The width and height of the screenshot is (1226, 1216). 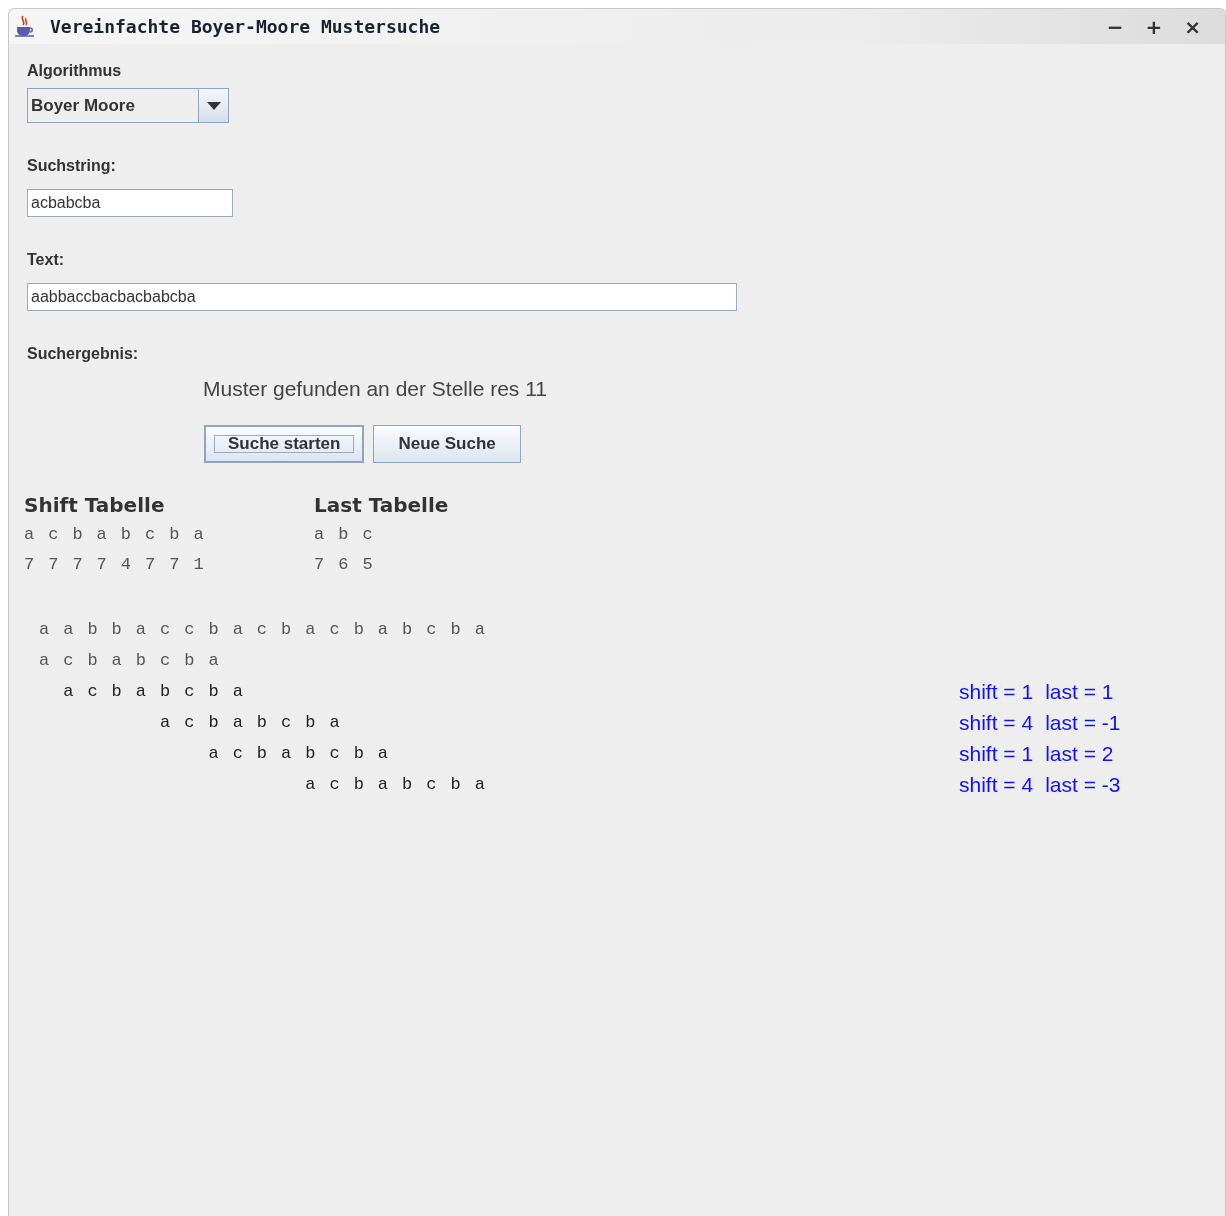 I want to click on field-label: Suchstring:, so click(x=72, y=166).